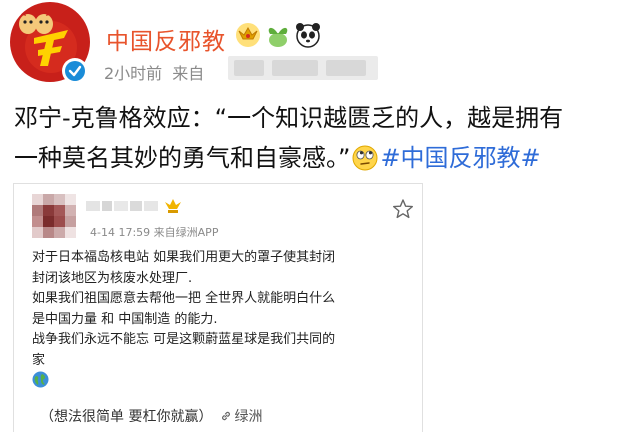  Describe the element at coordinates (365, 158) in the screenshot. I see `rolling-eyes-emoji-icon` at that location.